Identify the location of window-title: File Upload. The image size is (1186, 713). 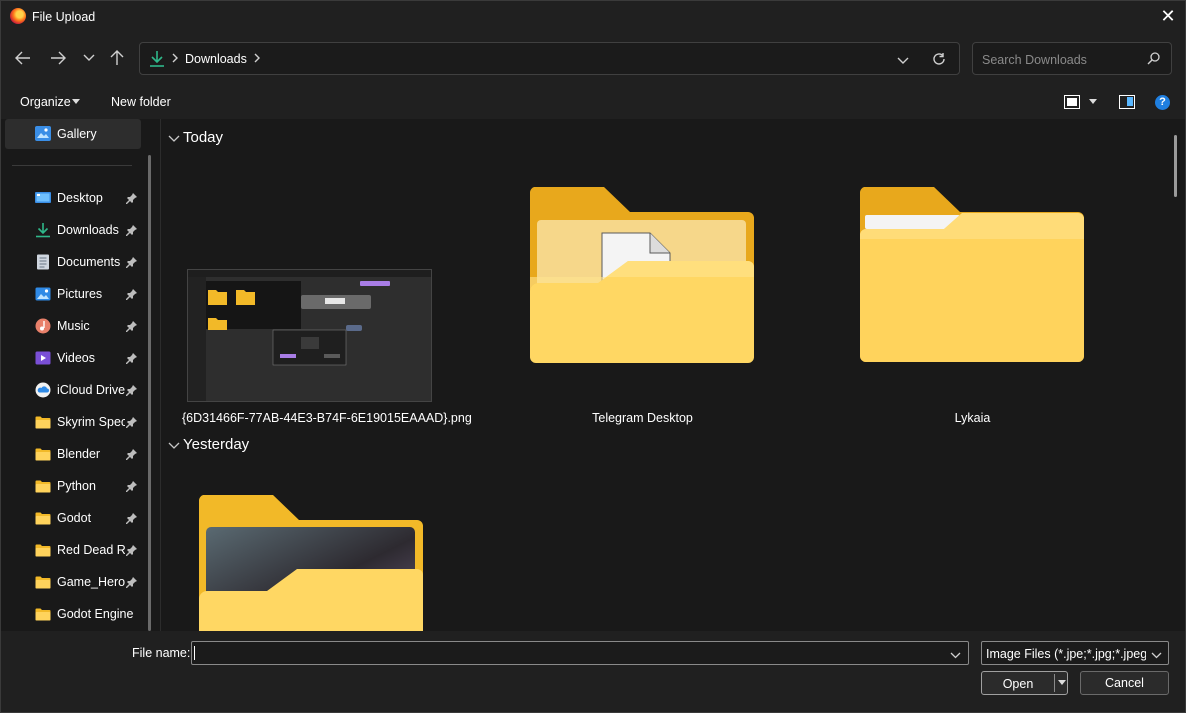
(64, 17).